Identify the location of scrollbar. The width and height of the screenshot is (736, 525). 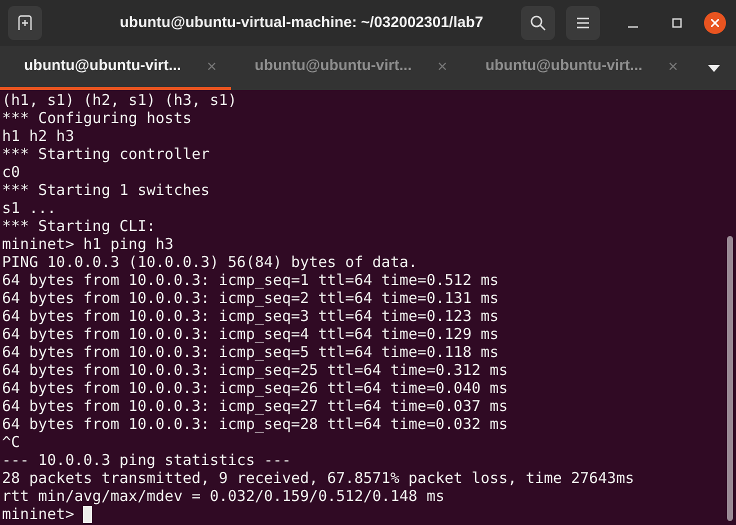
(730, 378).